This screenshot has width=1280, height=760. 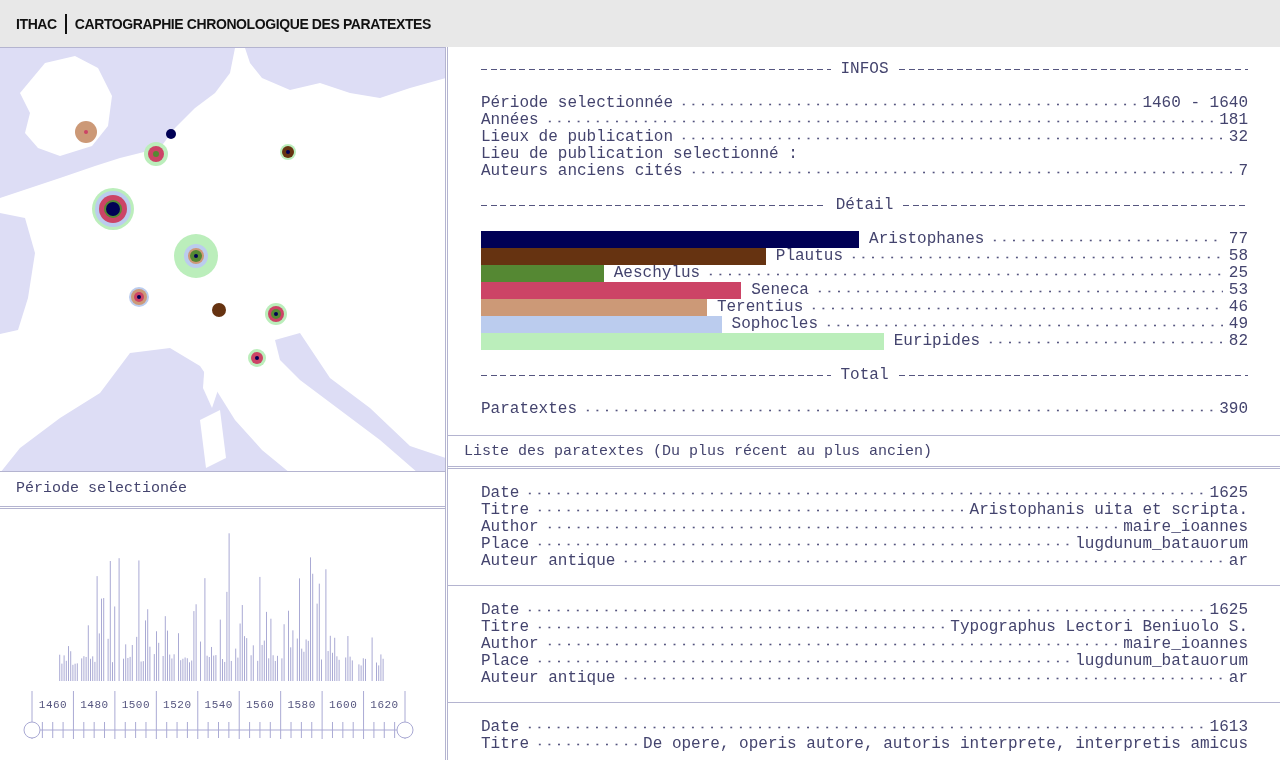 I want to click on author-name: Aristophanes, so click(x=927, y=239).